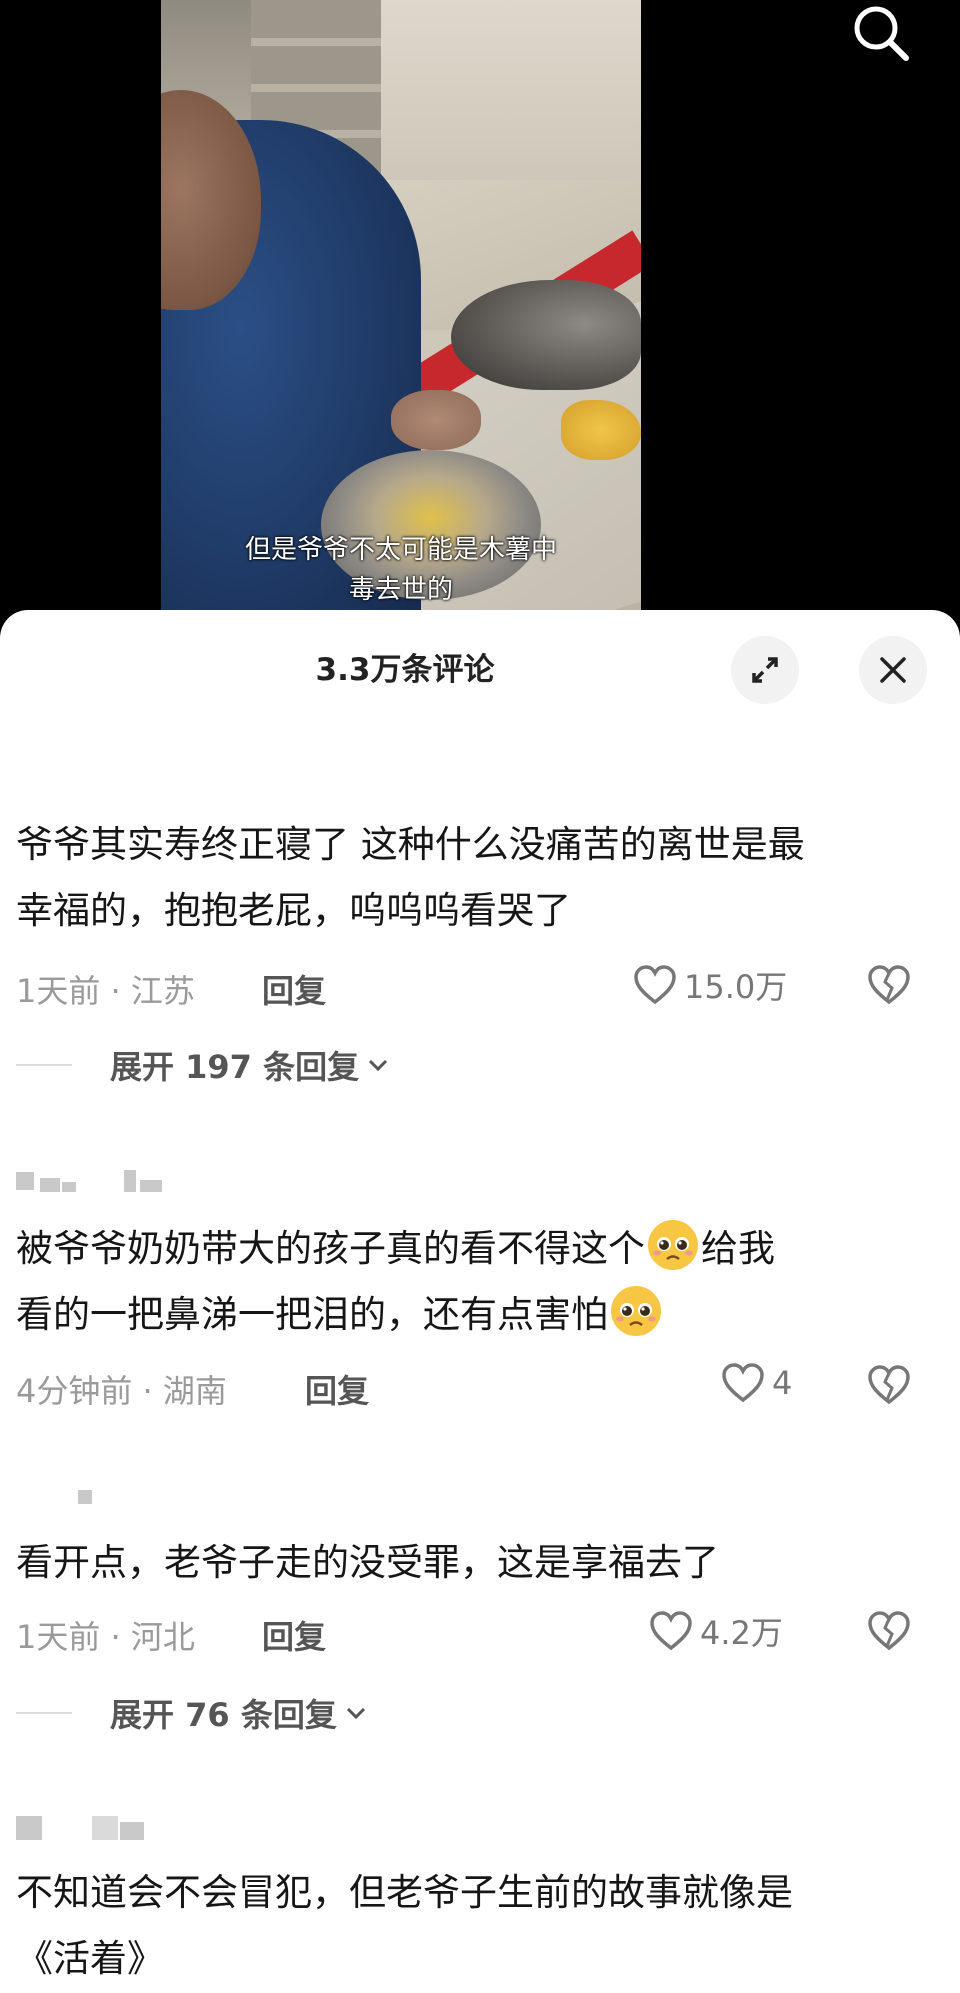 This screenshot has width=960, height=1993. I want to click on comment-text-line: 看开点，老爷子走的没受罪，这是享福去了, so click(367, 1562).